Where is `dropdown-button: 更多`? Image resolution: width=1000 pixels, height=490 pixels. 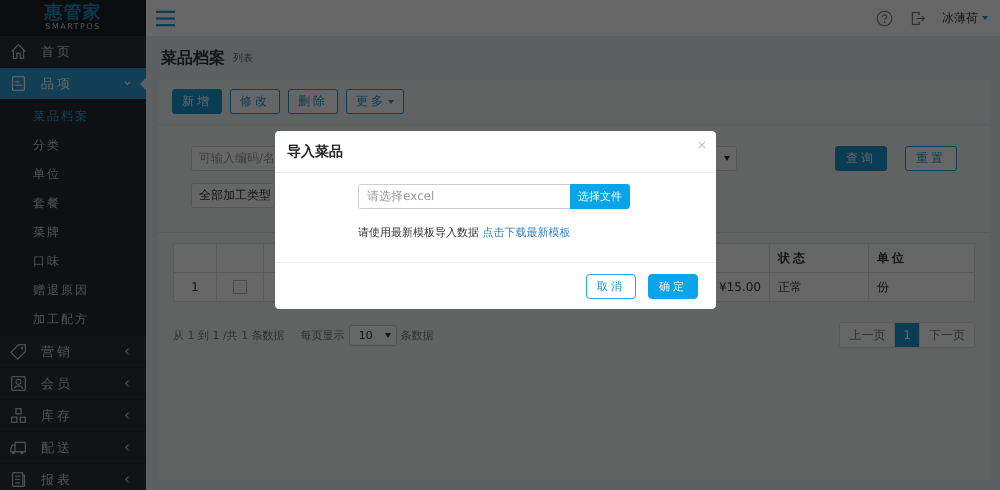 dropdown-button: 更多 is located at coordinates (375, 101).